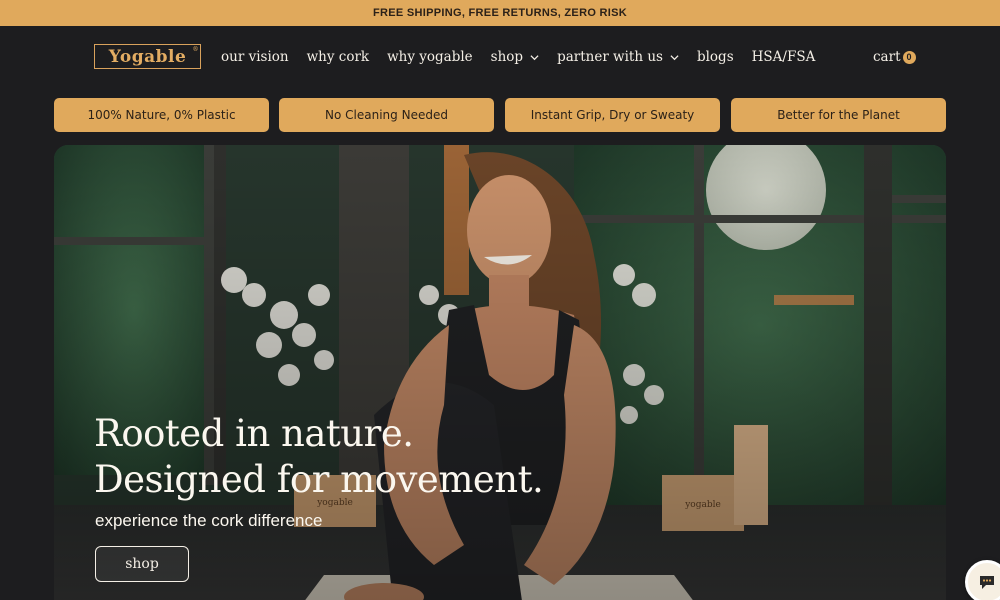 The height and width of the screenshot is (600, 1000). I want to click on hero-title-line: Rooted in nature., so click(254, 433).